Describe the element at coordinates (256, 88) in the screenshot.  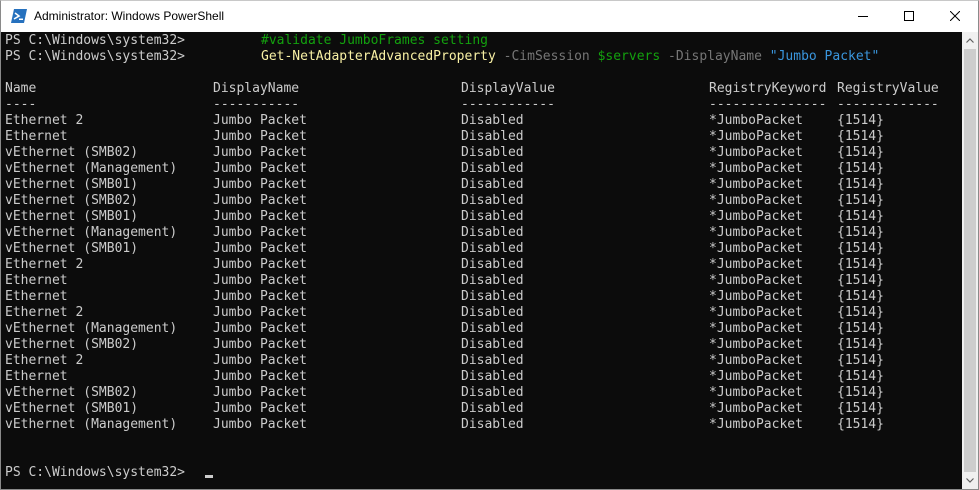
I see `header-displayname: DisplayName` at that location.